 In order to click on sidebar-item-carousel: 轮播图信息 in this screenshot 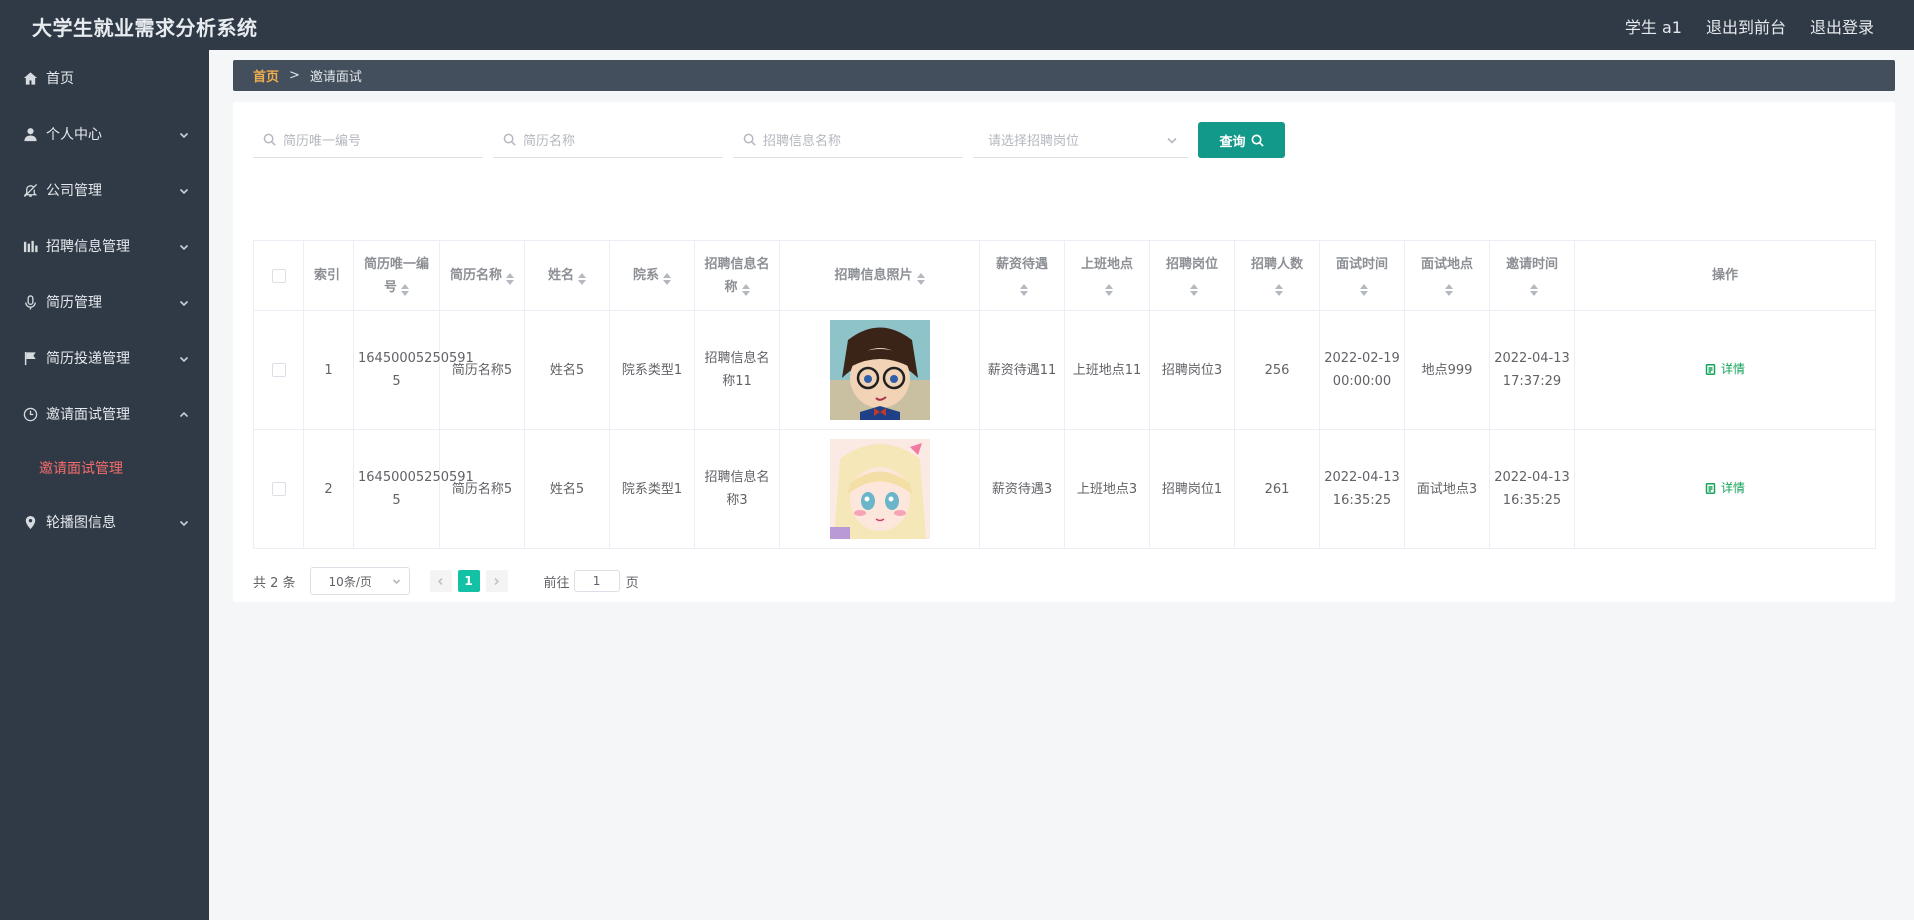, I will do `click(104, 522)`.